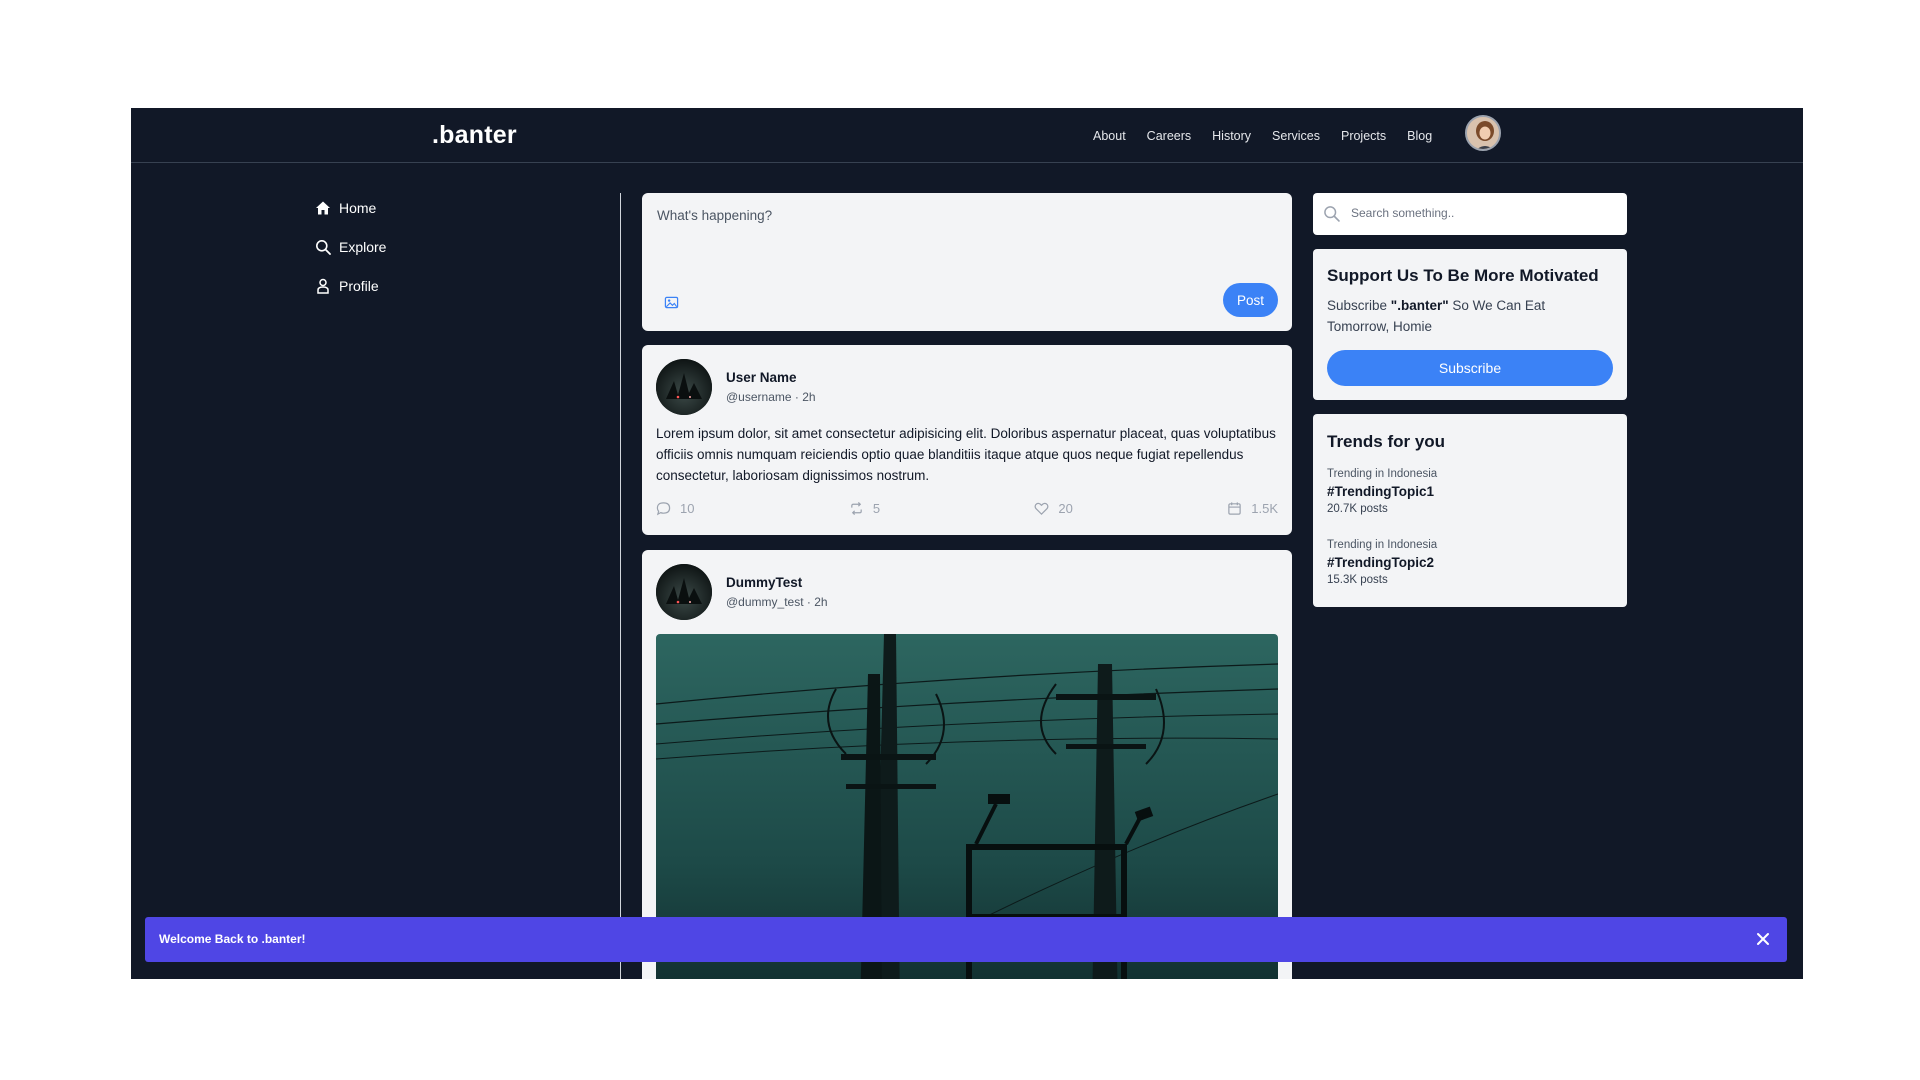 The height and width of the screenshot is (1080, 1920). Describe the element at coordinates (1481, 213) in the screenshot. I see `search-input` at that location.